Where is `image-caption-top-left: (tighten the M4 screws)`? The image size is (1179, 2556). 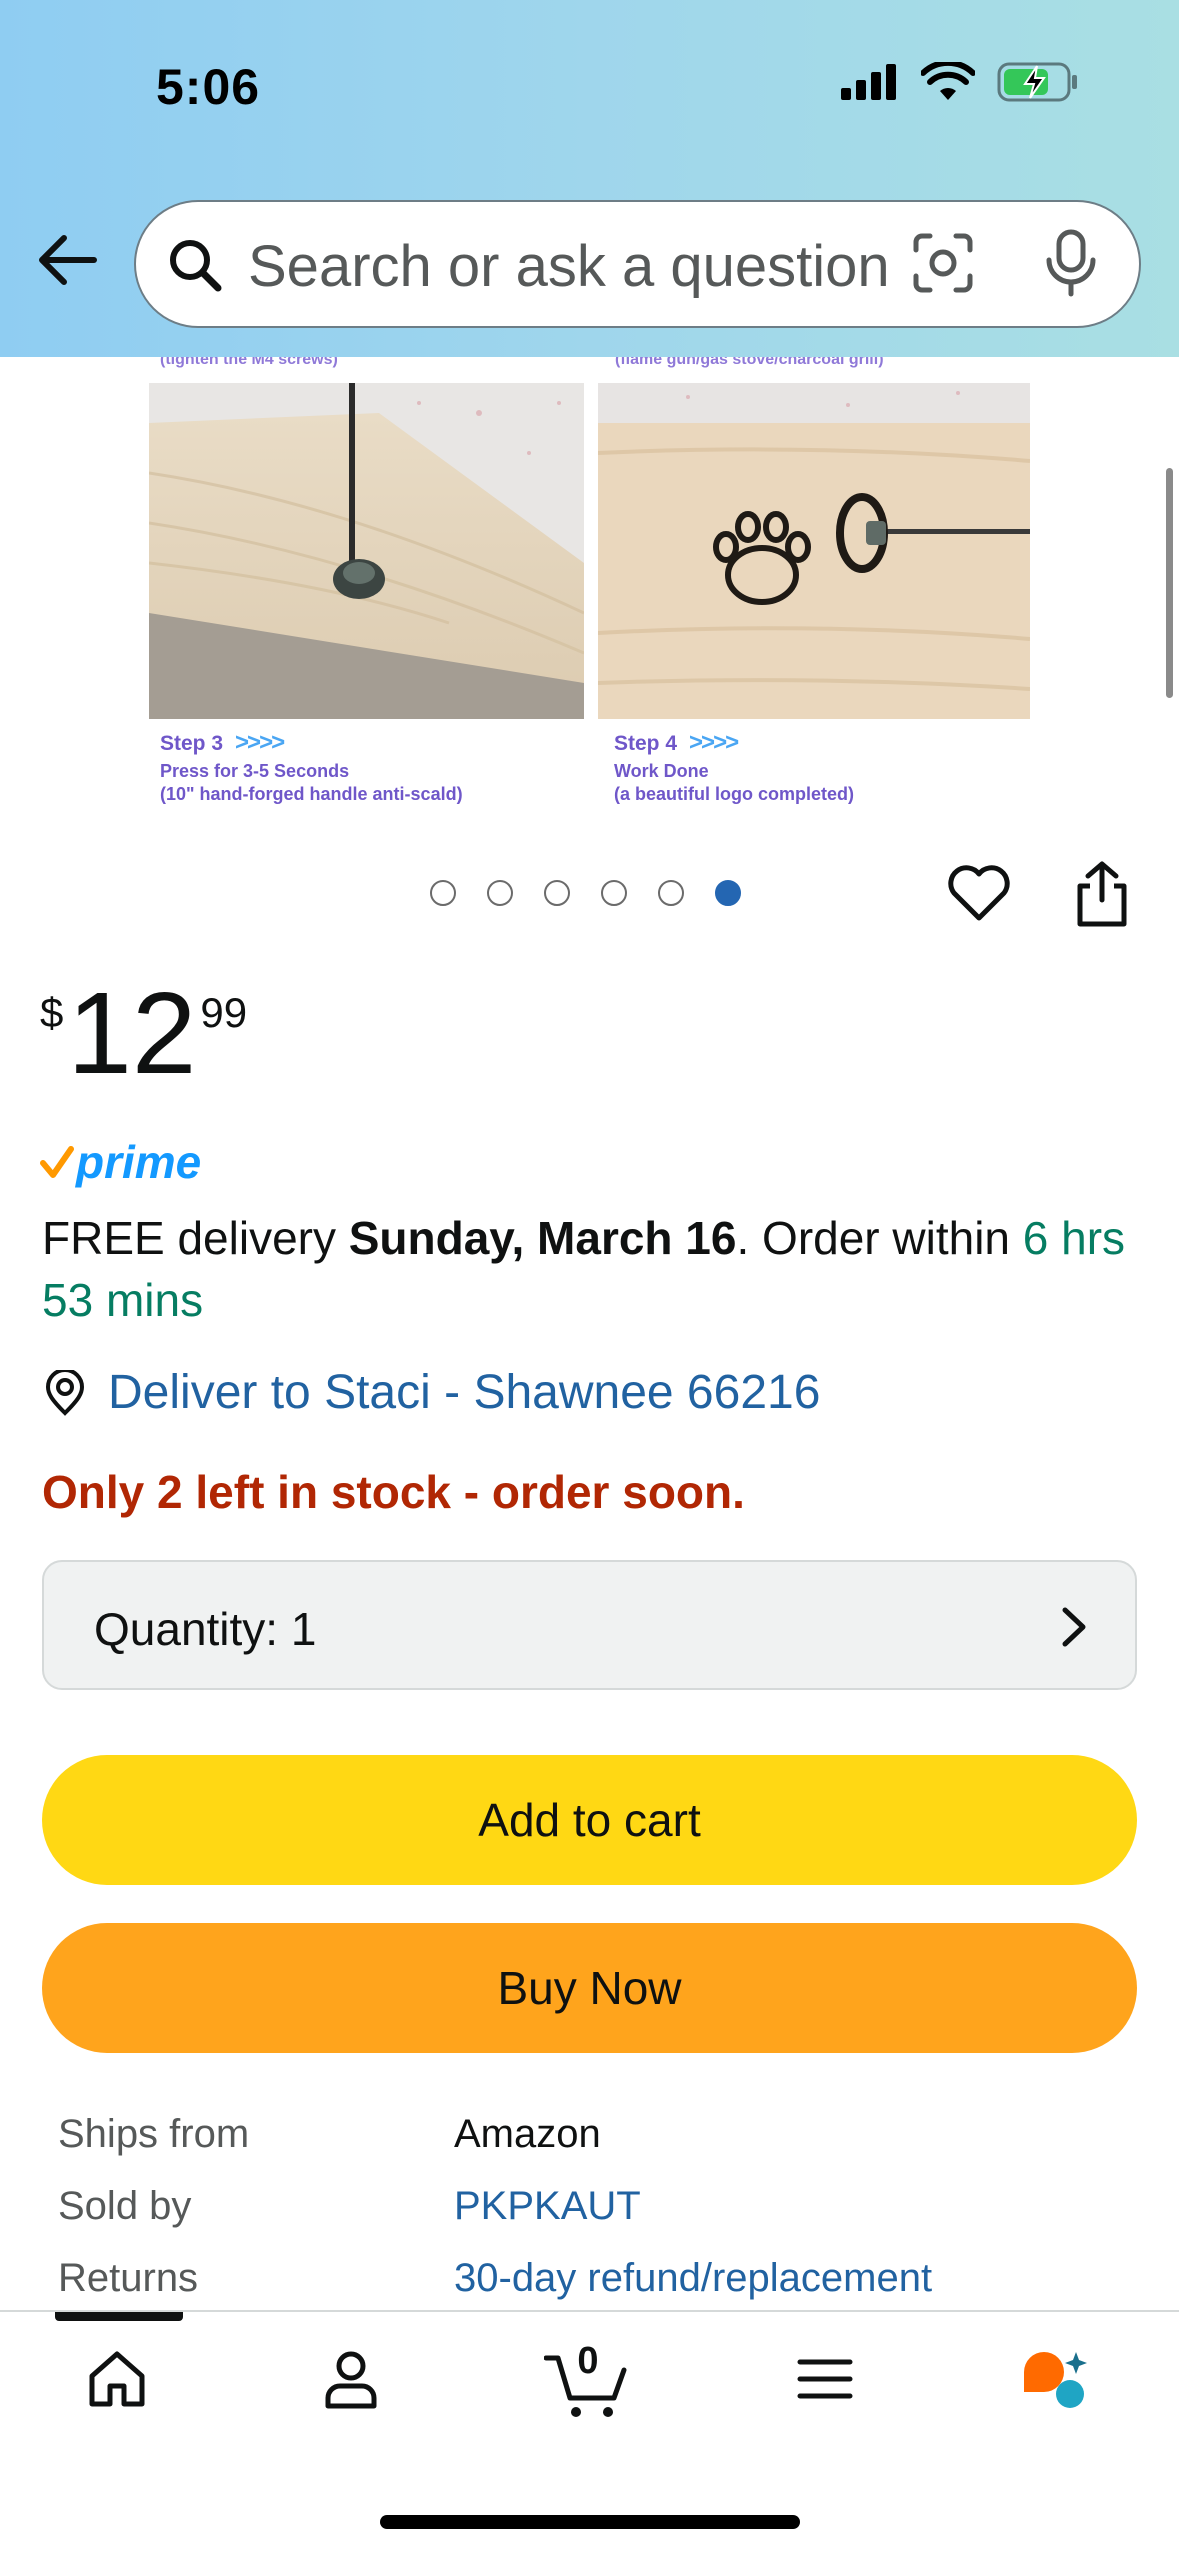
image-caption-top-left: (tighten the M4 screws) is located at coordinates (249, 362).